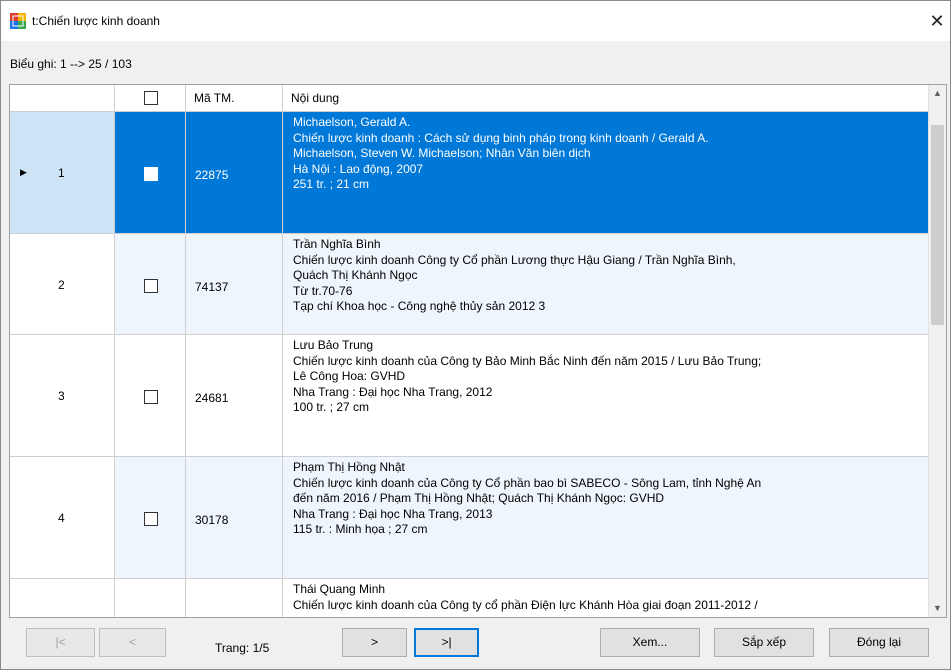 The image size is (951, 670). What do you see at coordinates (234, 98) in the screenshot?
I see `code-column-header: Mã TM.` at bounding box center [234, 98].